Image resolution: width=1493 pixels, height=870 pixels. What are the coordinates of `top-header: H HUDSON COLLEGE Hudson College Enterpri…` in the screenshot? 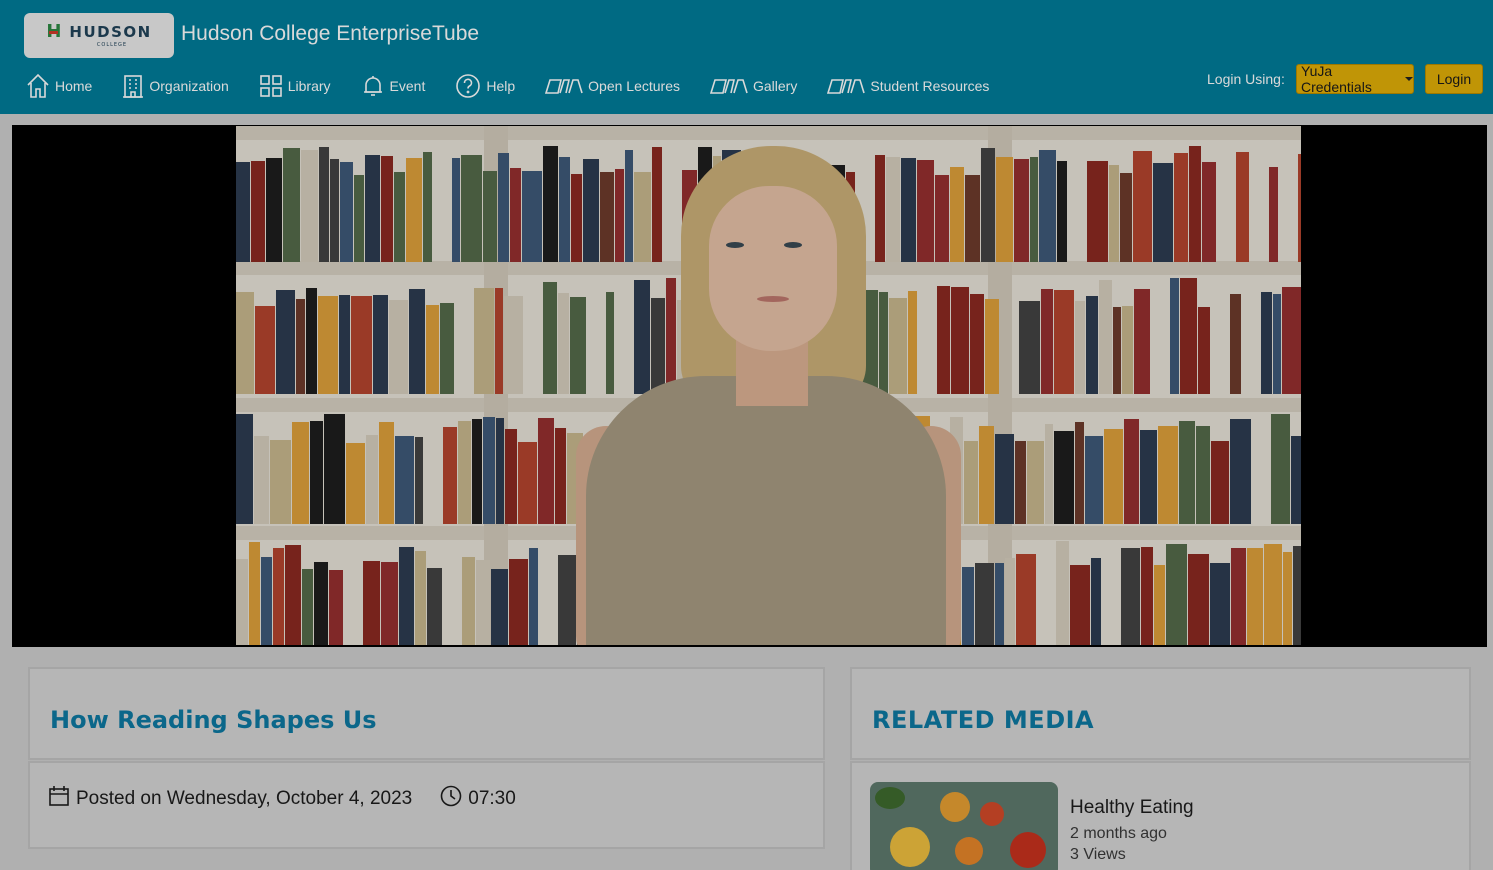 It's located at (746, 57).